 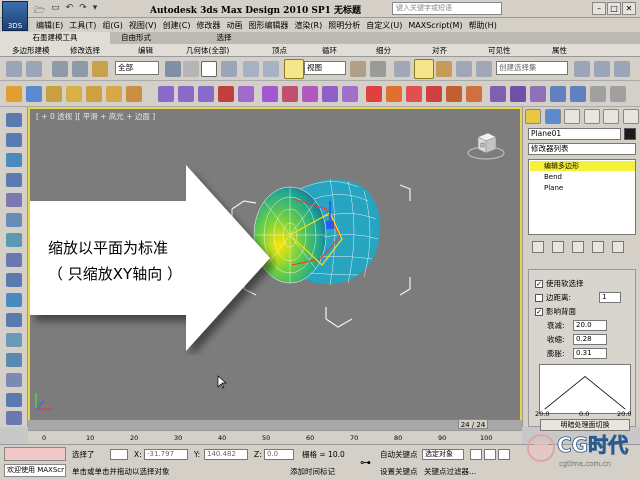 What do you see at coordinates (582, 177) in the screenshot?
I see `stack-item-bend: Bend` at bounding box center [582, 177].